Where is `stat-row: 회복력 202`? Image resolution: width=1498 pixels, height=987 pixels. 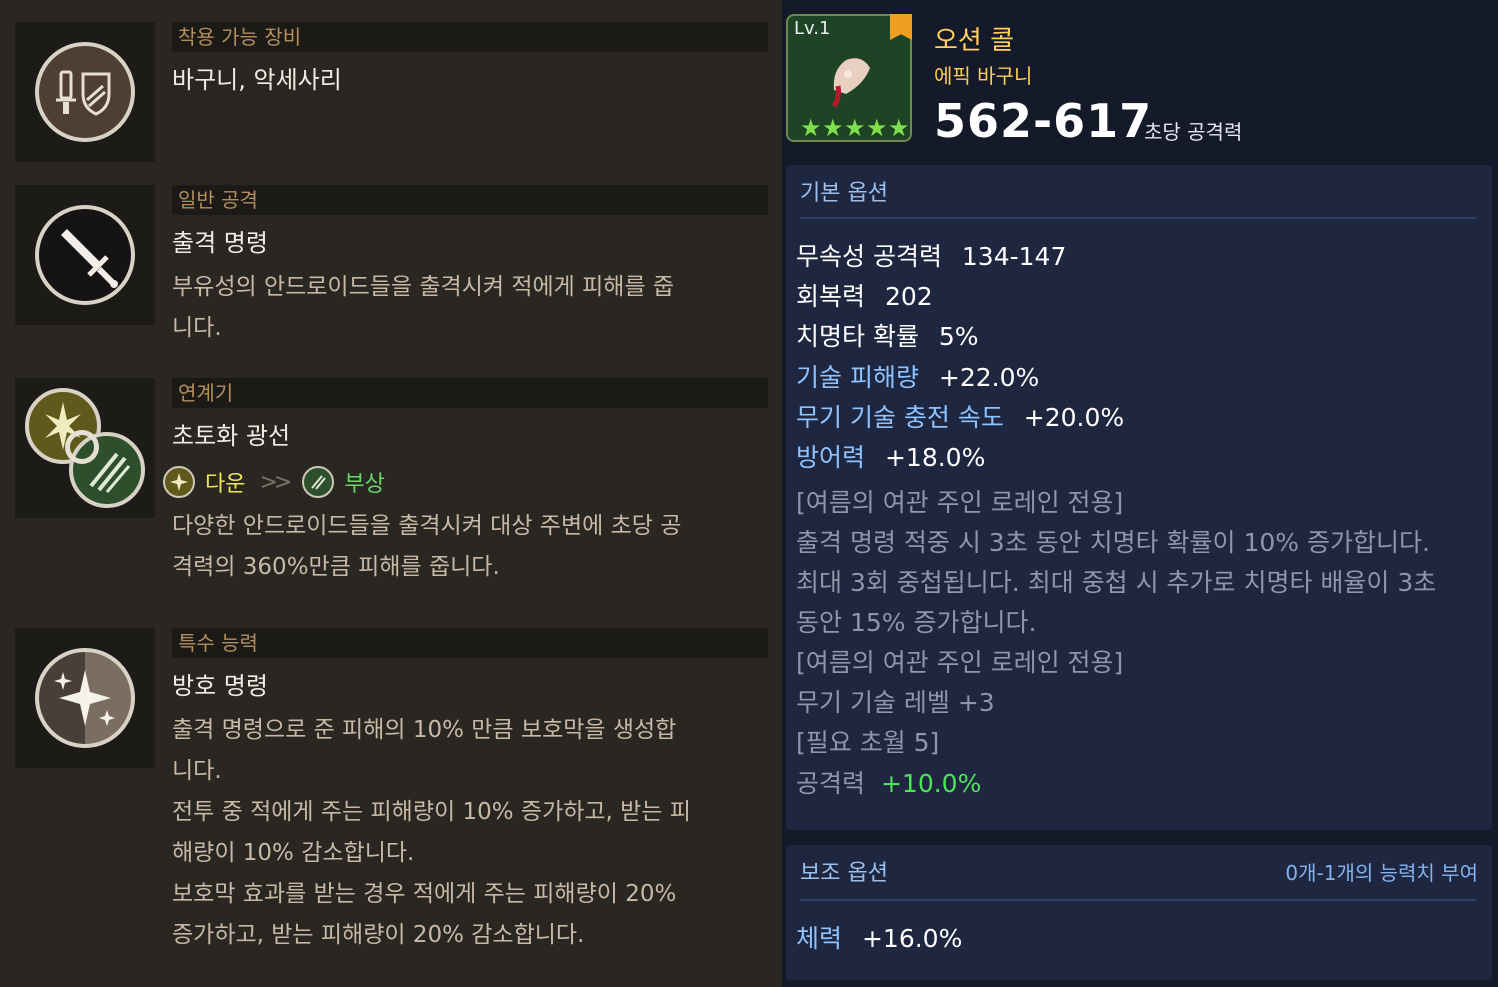 stat-row: 회복력 202 is located at coordinates (864, 296).